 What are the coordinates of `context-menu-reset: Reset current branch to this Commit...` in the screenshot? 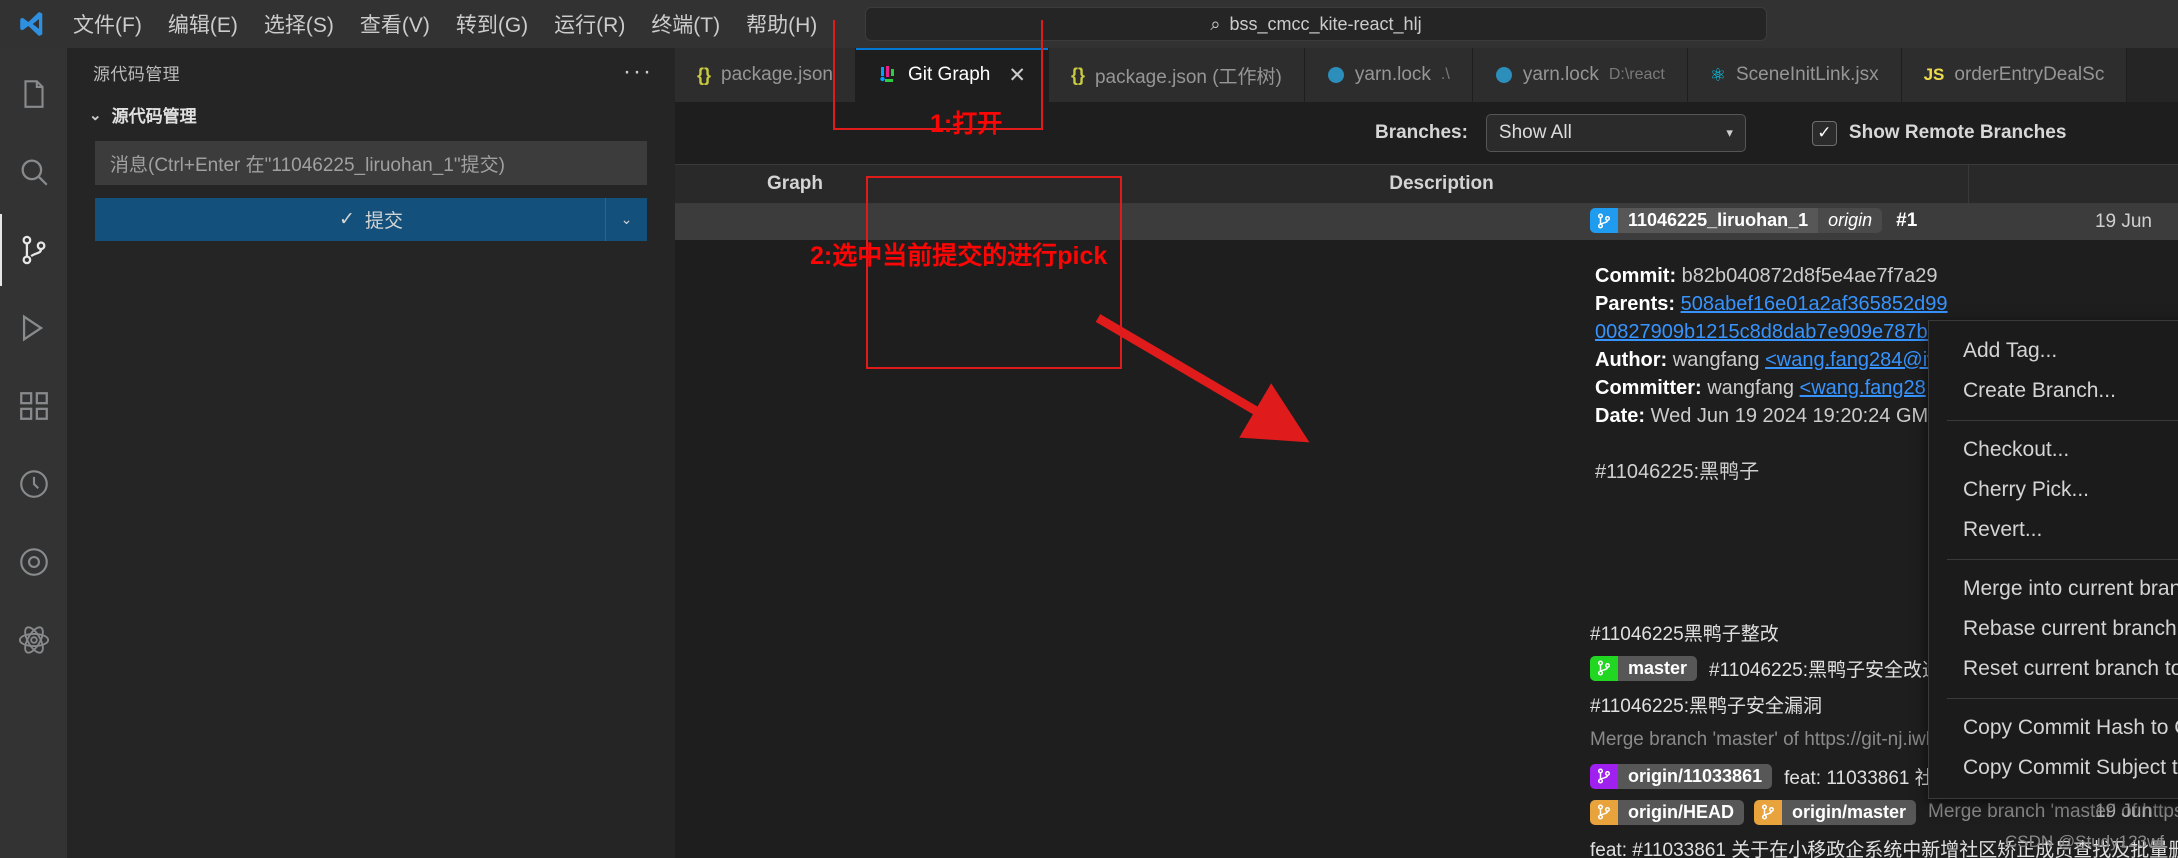 It's located at (2053, 669).